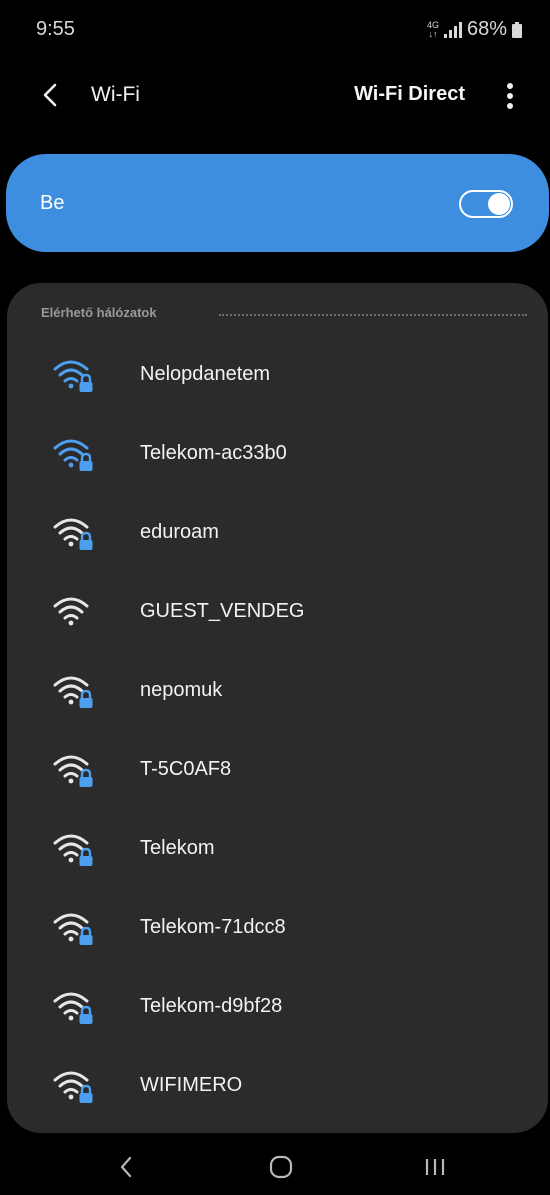  What do you see at coordinates (205, 374) in the screenshot?
I see `network-name: Nelopdanetem` at bounding box center [205, 374].